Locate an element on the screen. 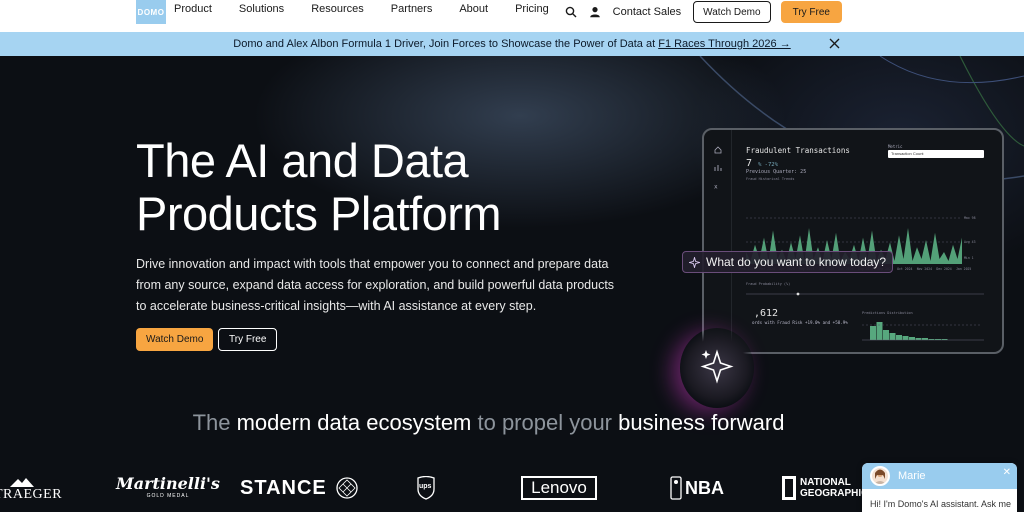 The height and width of the screenshot is (512, 1024). ai-assistant-orb is located at coordinates (717, 368).